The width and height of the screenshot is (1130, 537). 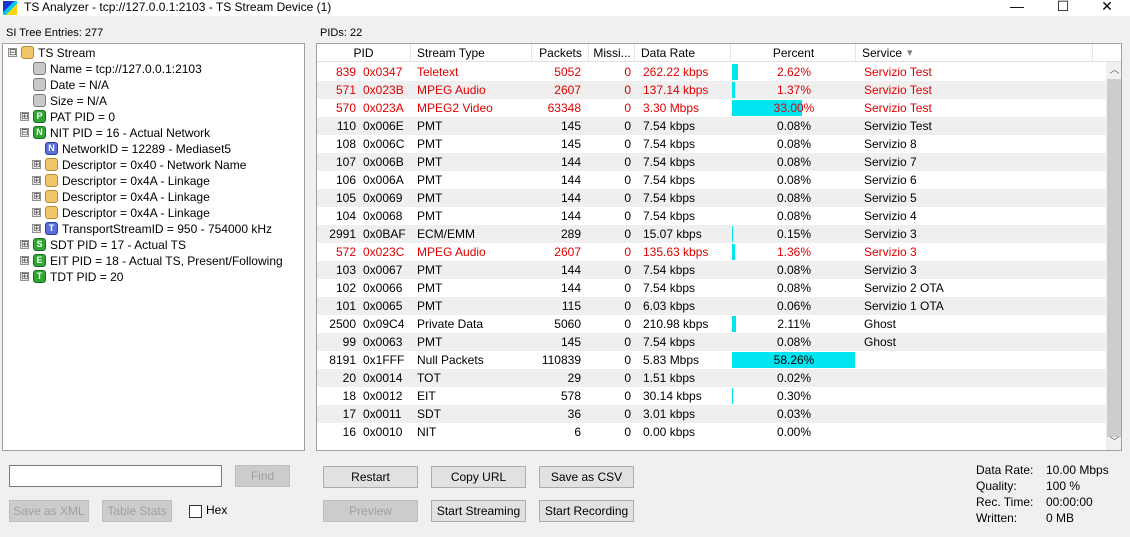 I want to click on service-cell, so click(x=979, y=414).